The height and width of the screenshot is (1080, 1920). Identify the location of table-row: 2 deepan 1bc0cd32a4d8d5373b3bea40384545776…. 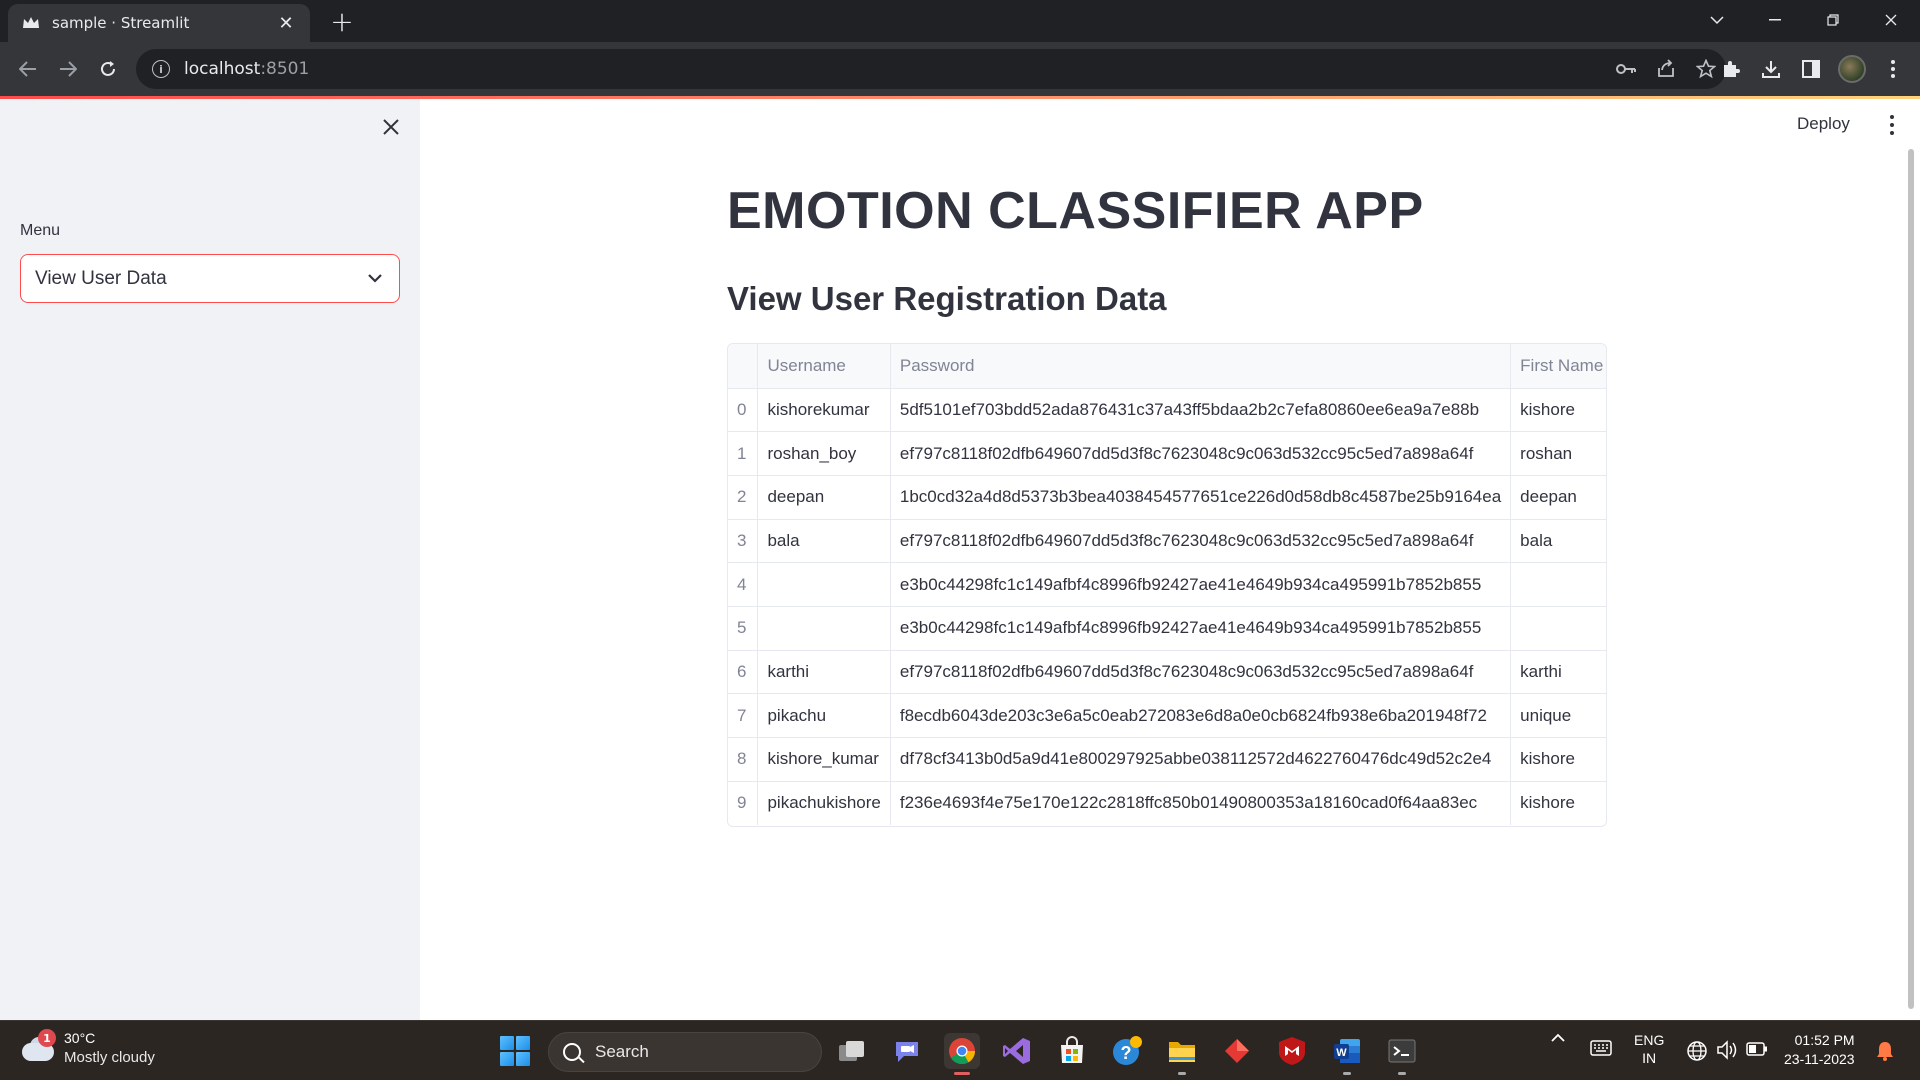
(1167, 497).